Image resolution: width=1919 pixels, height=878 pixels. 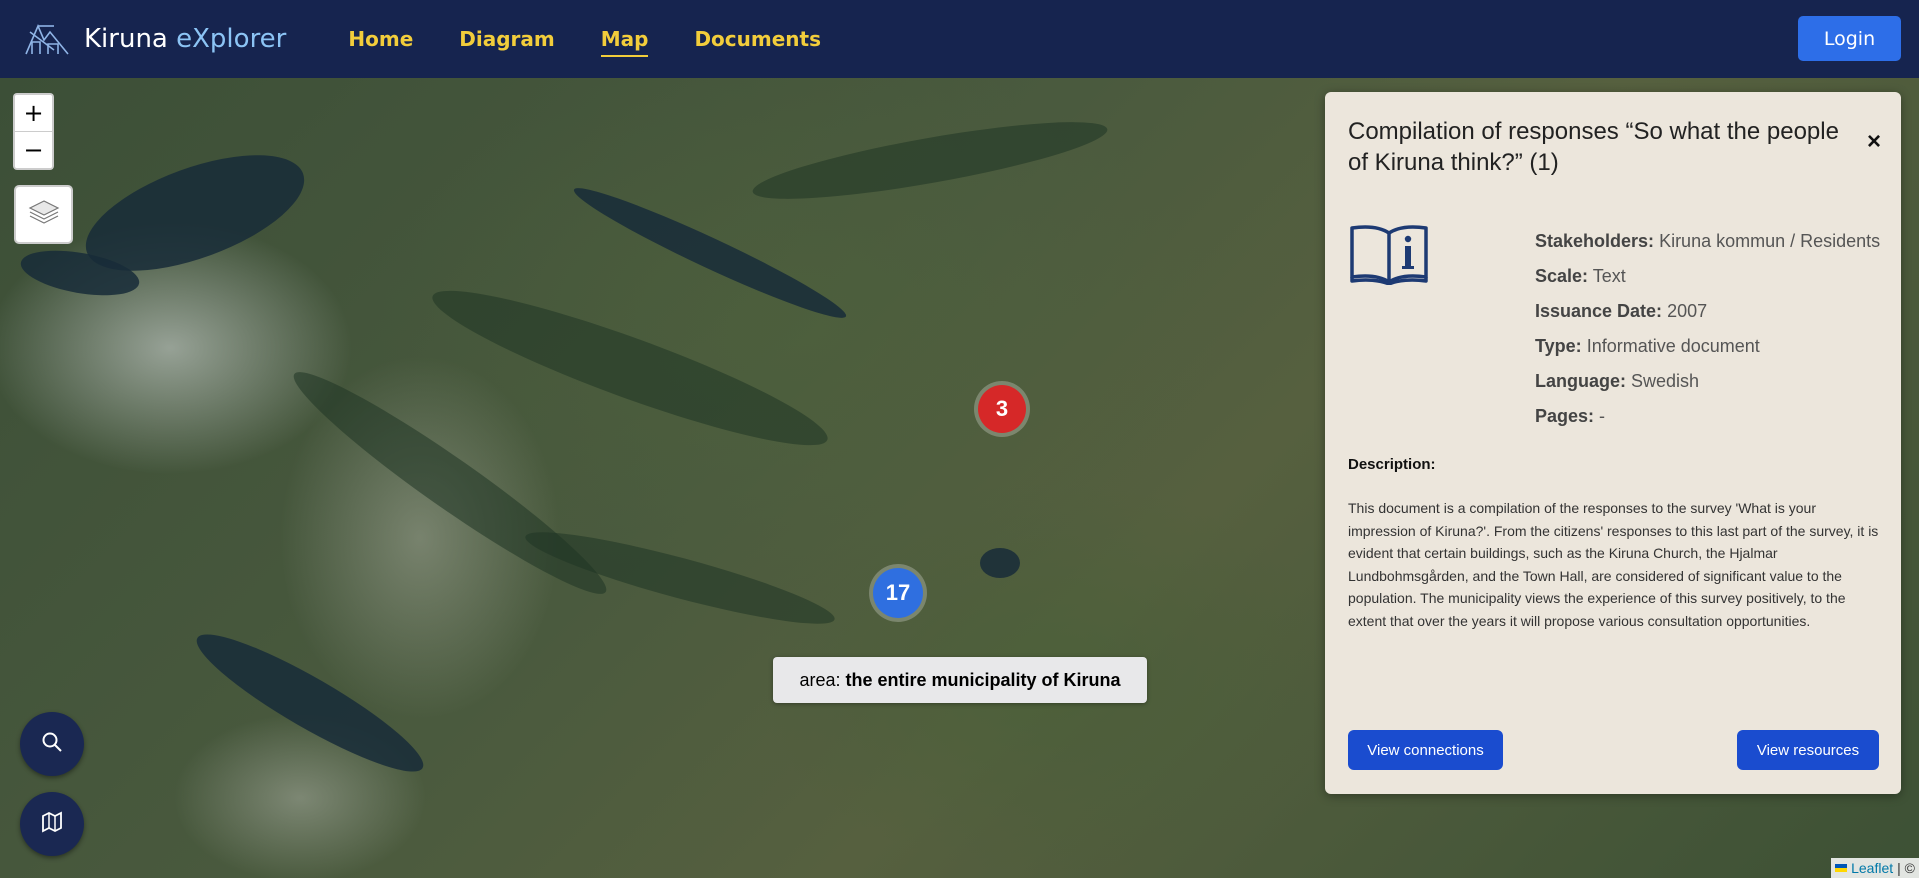 What do you see at coordinates (380, 39) in the screenshot?
I see `nav-home: Home` at bounding box center [380, 39].